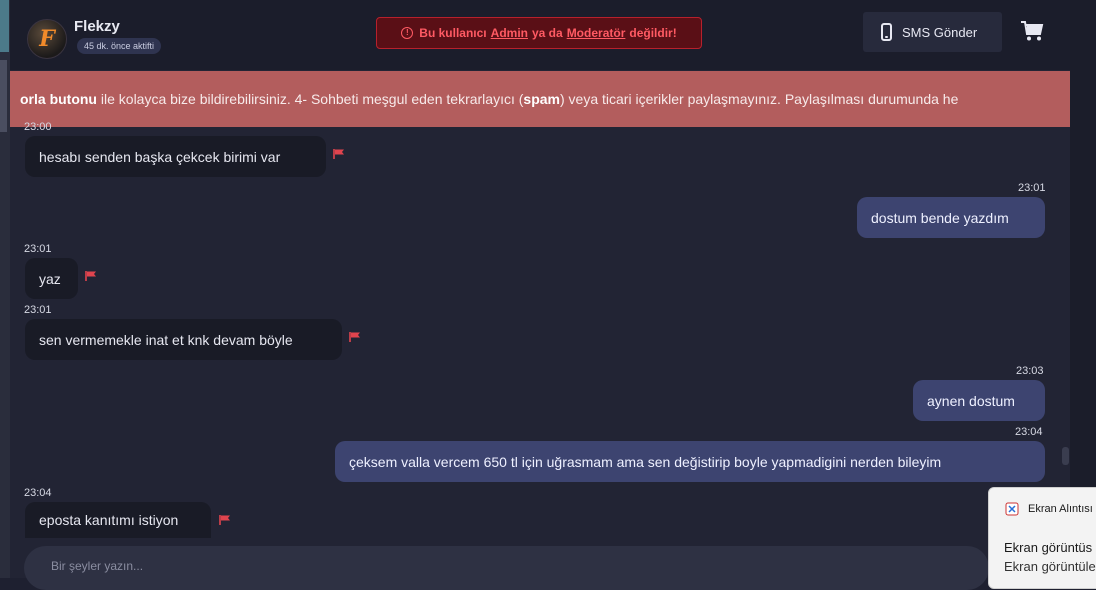 The height and width of the screenshot is (590, 1096). What do you see at coordinates (183, 339) in the screenshot?
I see `incoming-message: sen vermemekle inat et knk devam böyle` at bounding box center [183, 339].